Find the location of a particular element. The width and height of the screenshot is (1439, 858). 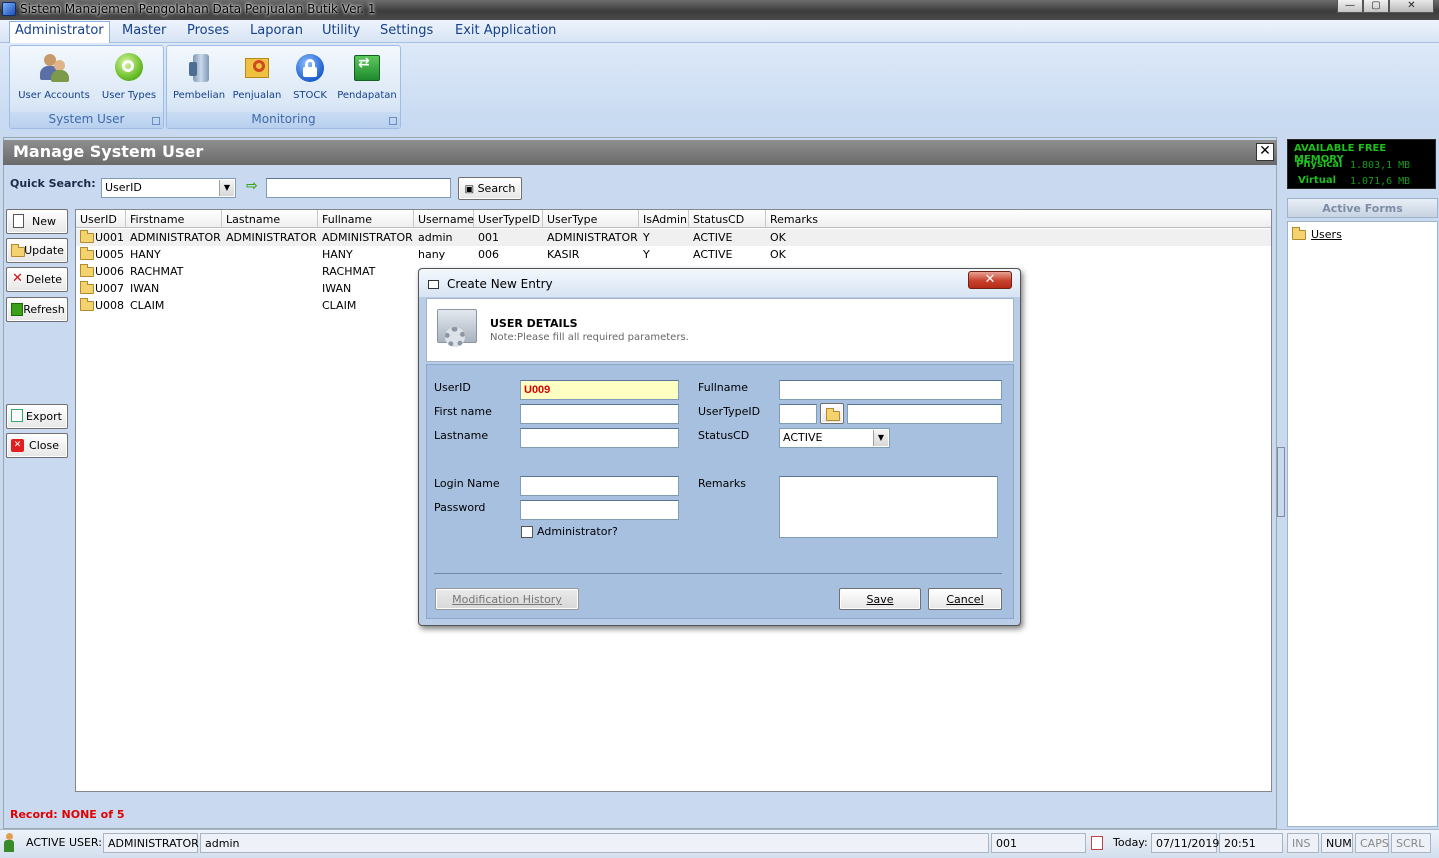

save-button-label: Save is located at coordinates (880, 599).